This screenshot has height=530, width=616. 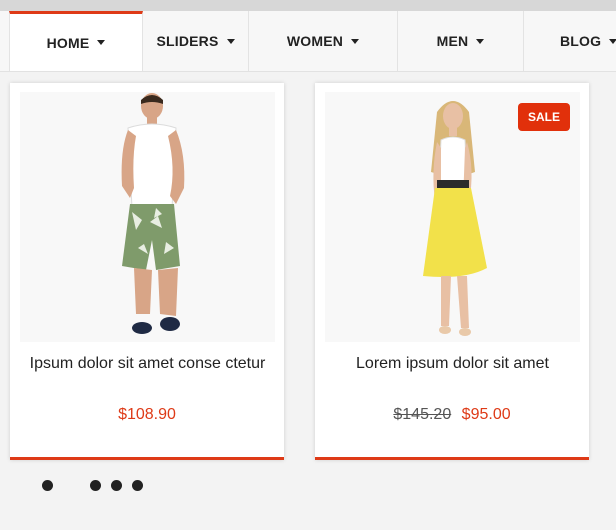 I want to click on product-title: Lorem ipsum dolor sit amet, so click(x=452, y=363).